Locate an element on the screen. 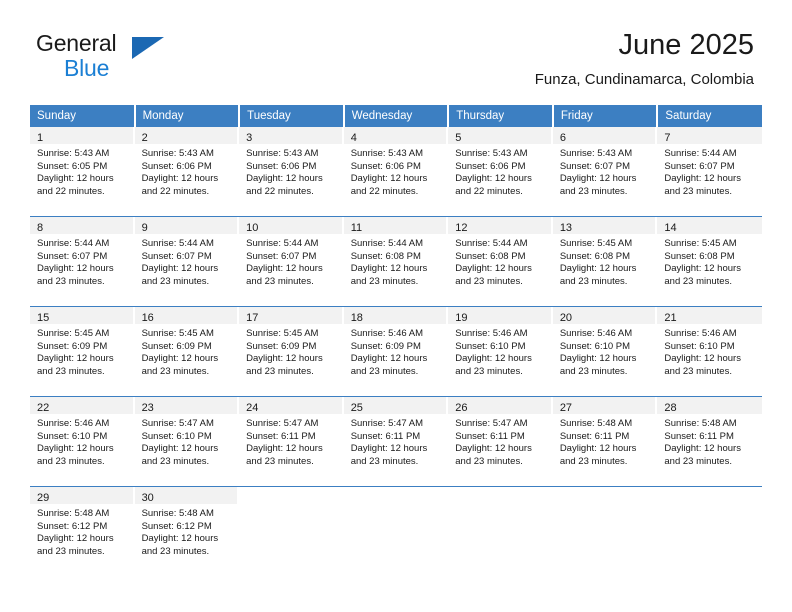  sunrise-text: Sunrise: 5:45 AM is located at coordinates (282, 333).